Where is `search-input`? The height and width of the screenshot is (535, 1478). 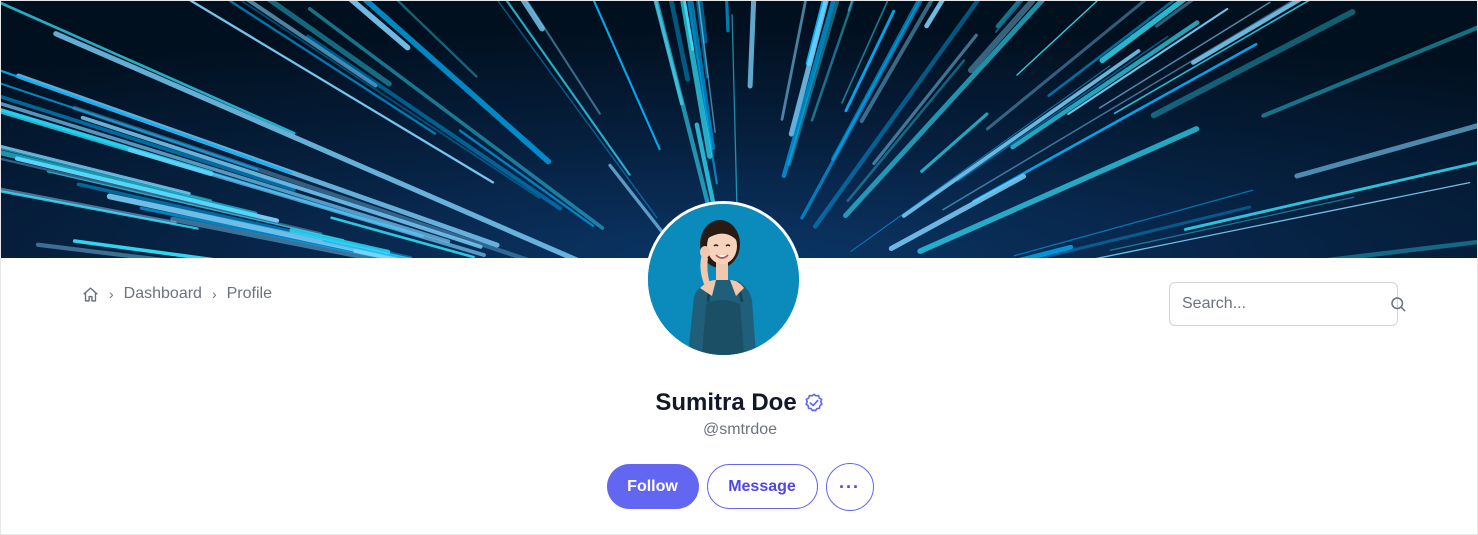 search-input is located at coordinates (1285, 304).